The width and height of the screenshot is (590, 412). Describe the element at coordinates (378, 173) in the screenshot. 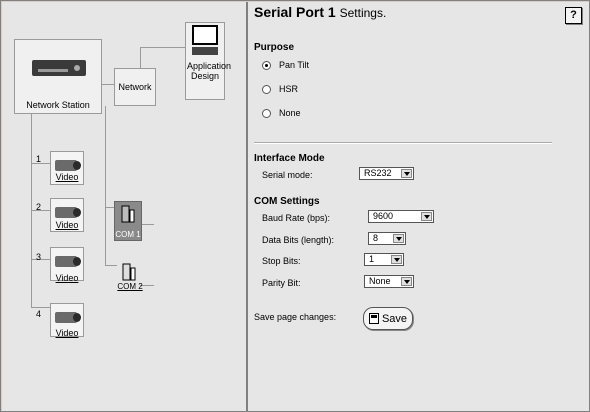

I see `serial-mode-value: RS232` at that location.